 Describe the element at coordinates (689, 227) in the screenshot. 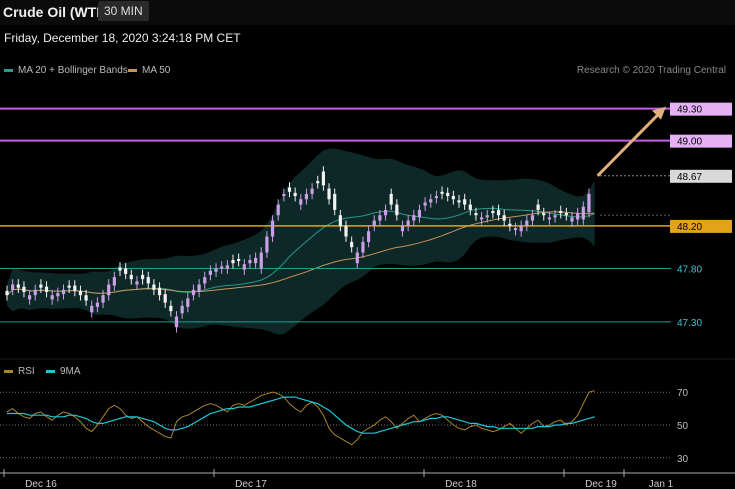

I see `level-label-48-20: 48.20` at that location.